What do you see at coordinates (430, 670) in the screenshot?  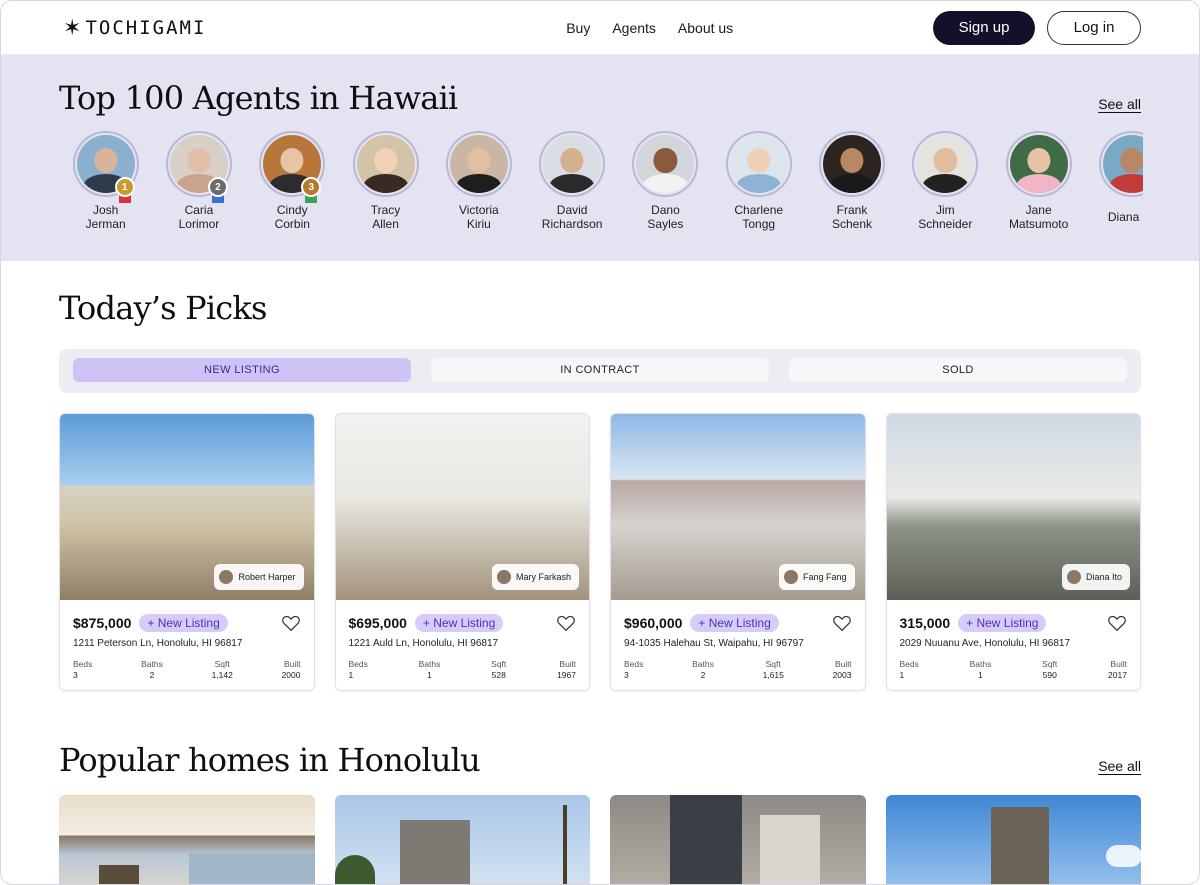 I see `spec-baths: Baths 1` at bounding box center [430, 670].